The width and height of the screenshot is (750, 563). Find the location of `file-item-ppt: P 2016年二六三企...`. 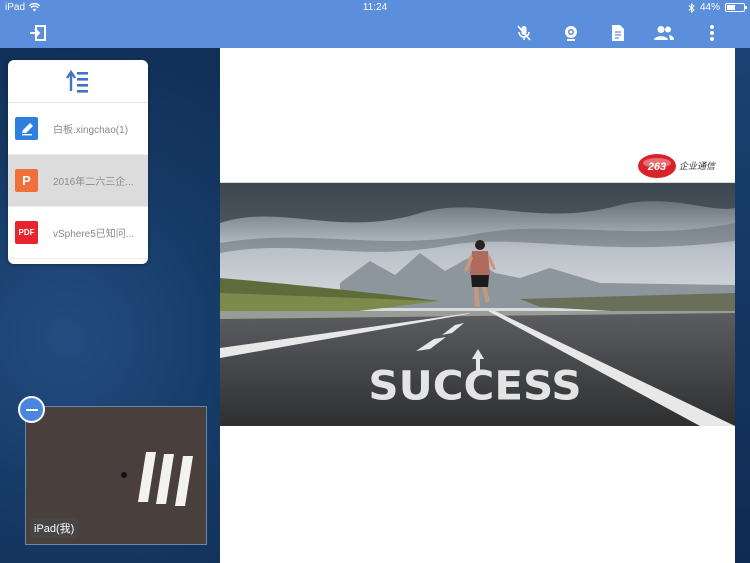

file-item-ppt: P 2016年二六三企... is located at coordinates (78, 181).